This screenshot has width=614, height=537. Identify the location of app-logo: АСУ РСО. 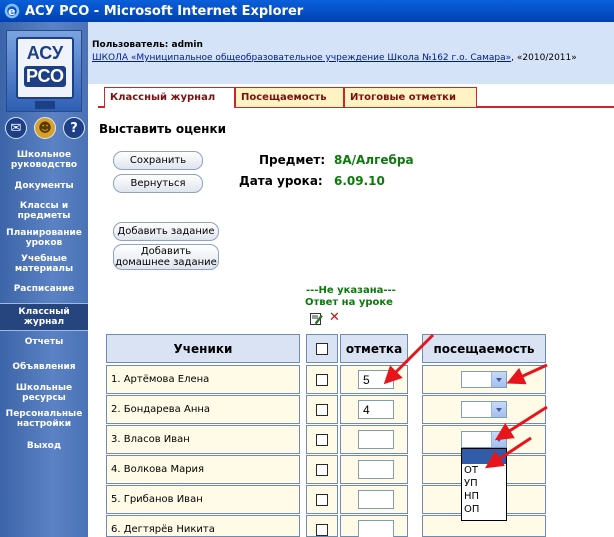
(44, 71).